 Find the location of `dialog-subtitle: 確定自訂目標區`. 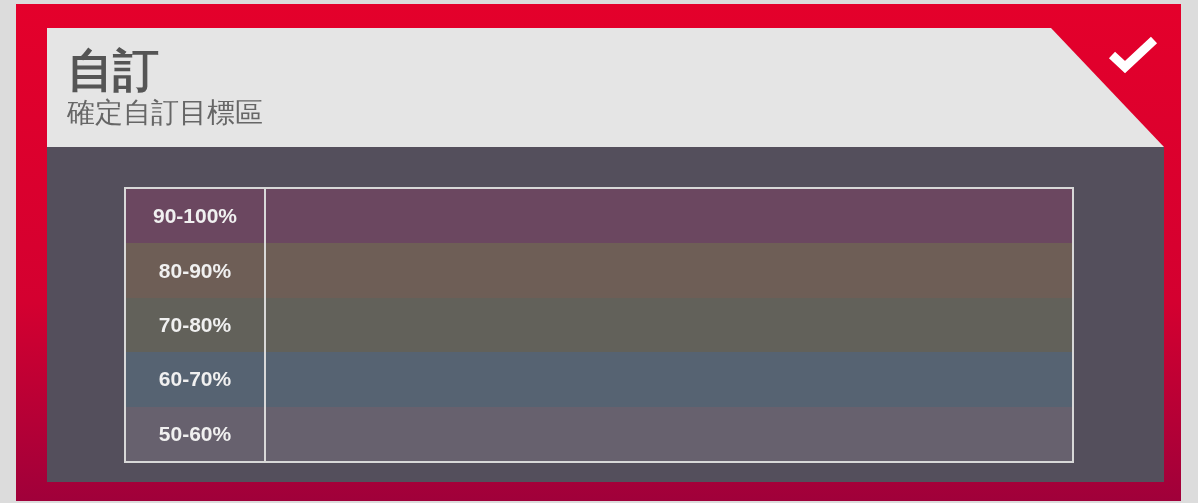

dialog-subtitle: 確定自訂目標區 is located at coordinates (165, 113).